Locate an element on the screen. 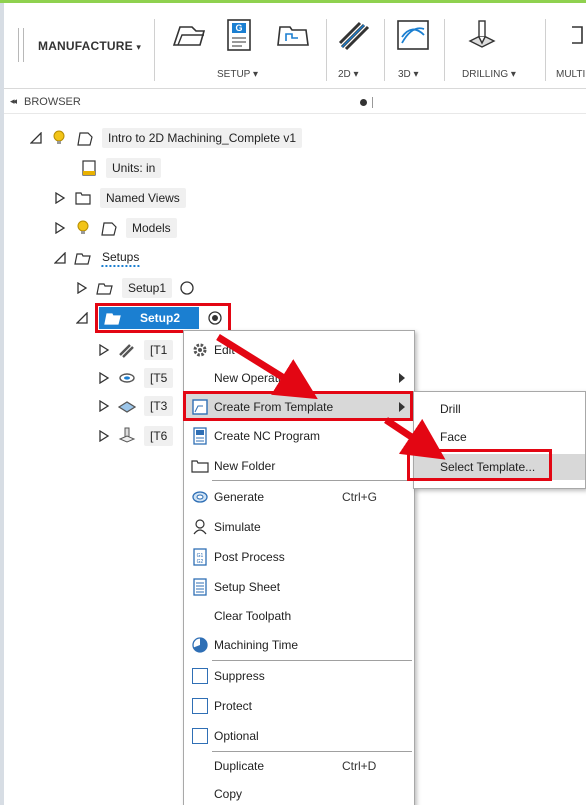  chevron-down-icon: ▾ is located at coordinates (139, 47).